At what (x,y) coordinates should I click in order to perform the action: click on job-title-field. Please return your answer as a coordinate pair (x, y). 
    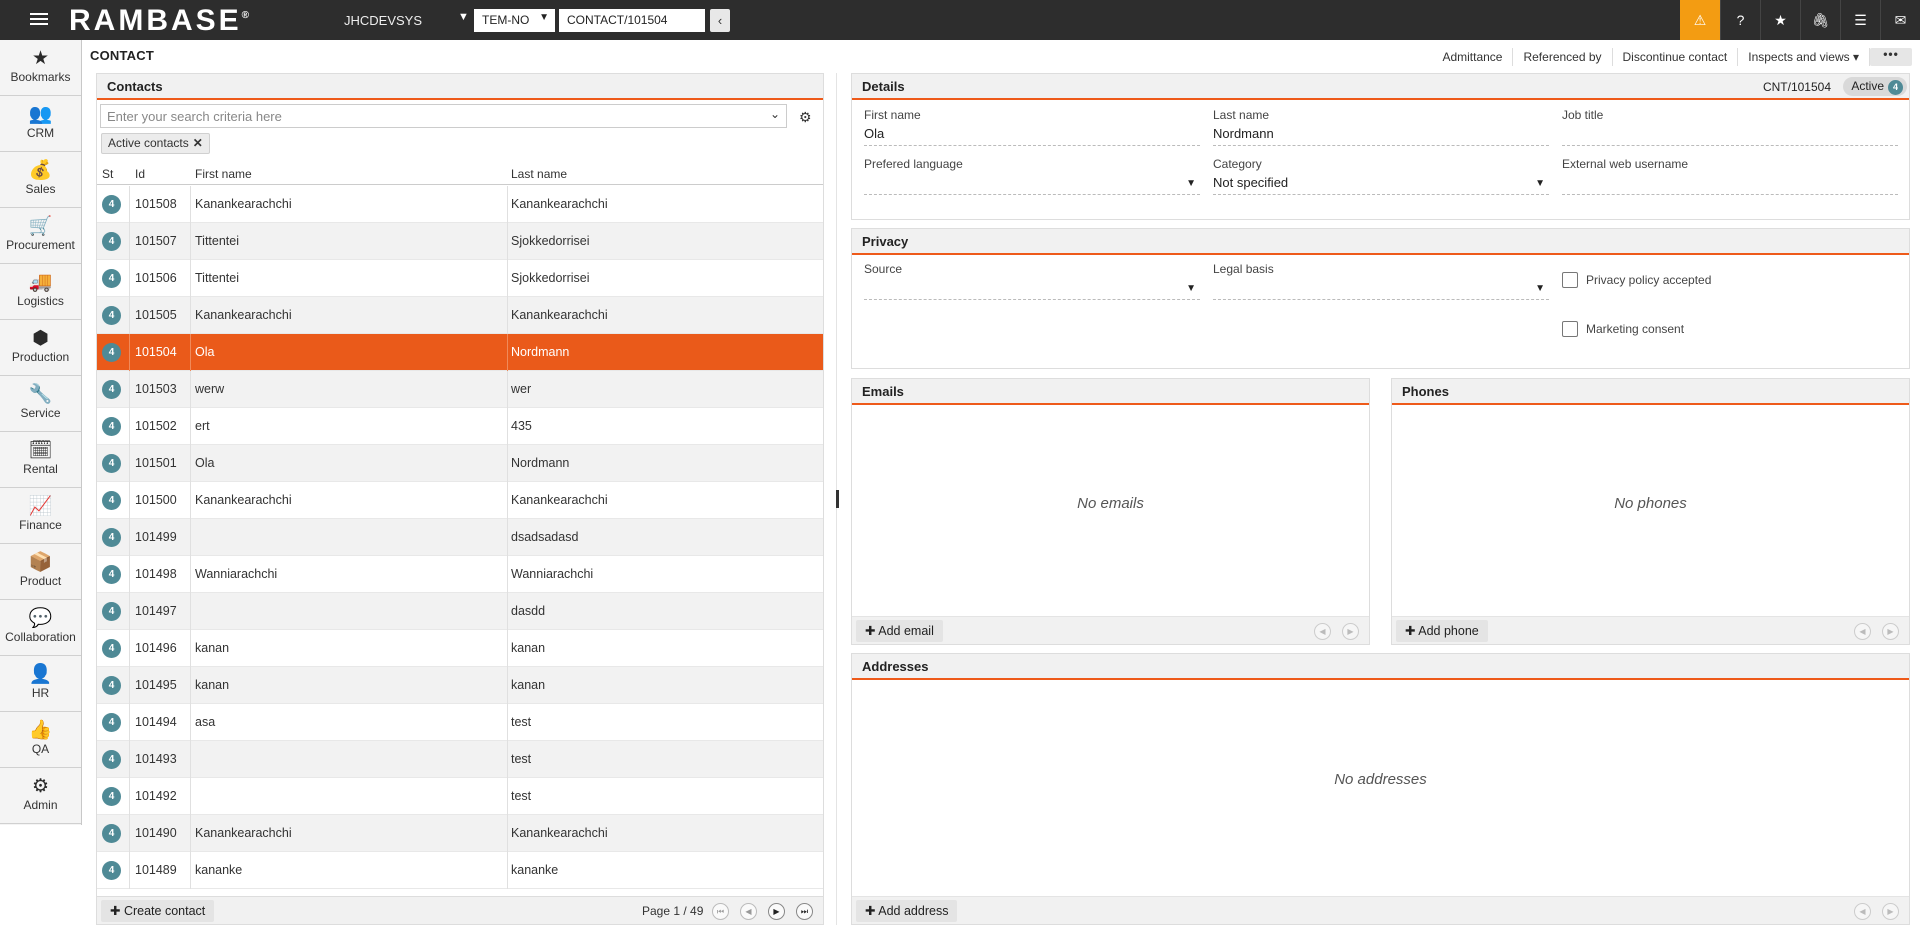
    Looking at the image, I should click on (1730, 136).